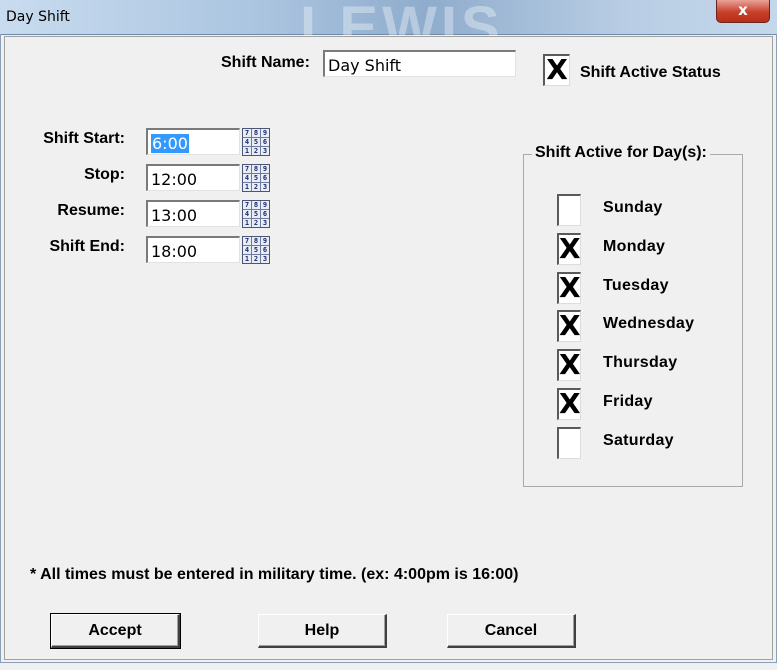  Describe the element at coordinates (634, 246) in the screenshot. I see `day-label: Monday` at that location.